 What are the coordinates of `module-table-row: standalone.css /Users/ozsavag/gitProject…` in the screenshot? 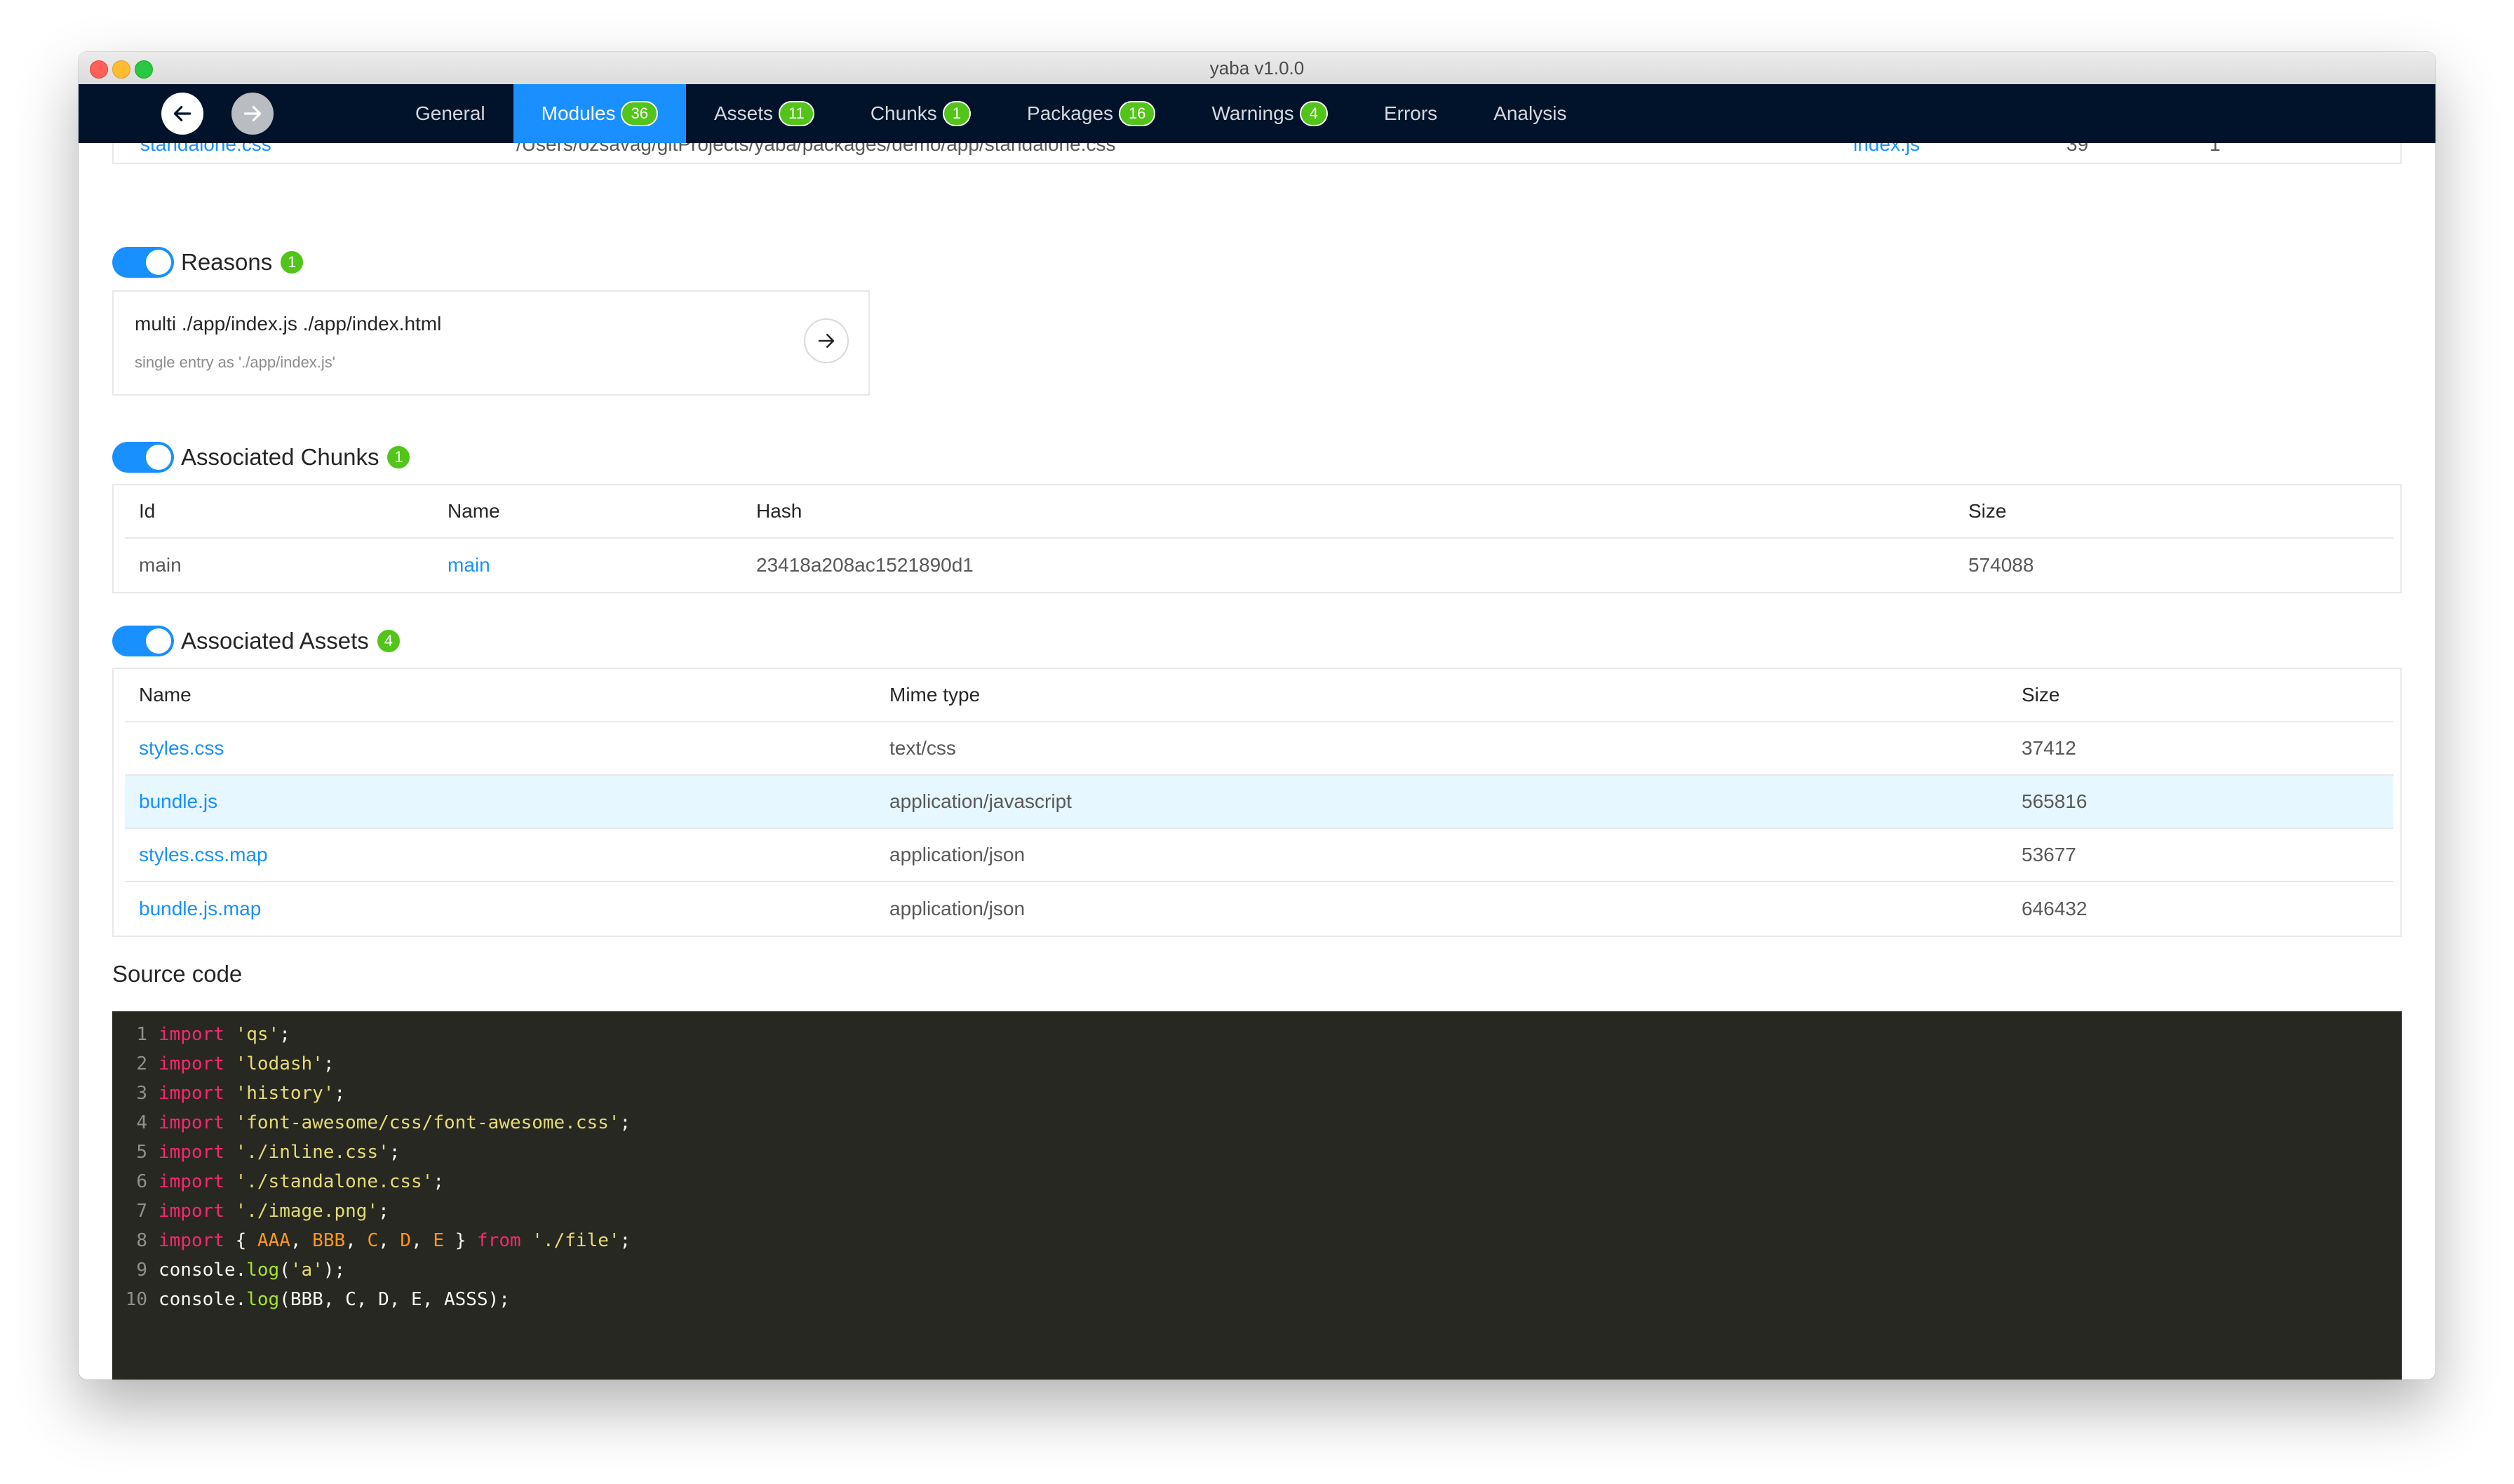 It's located at (1257, 154).